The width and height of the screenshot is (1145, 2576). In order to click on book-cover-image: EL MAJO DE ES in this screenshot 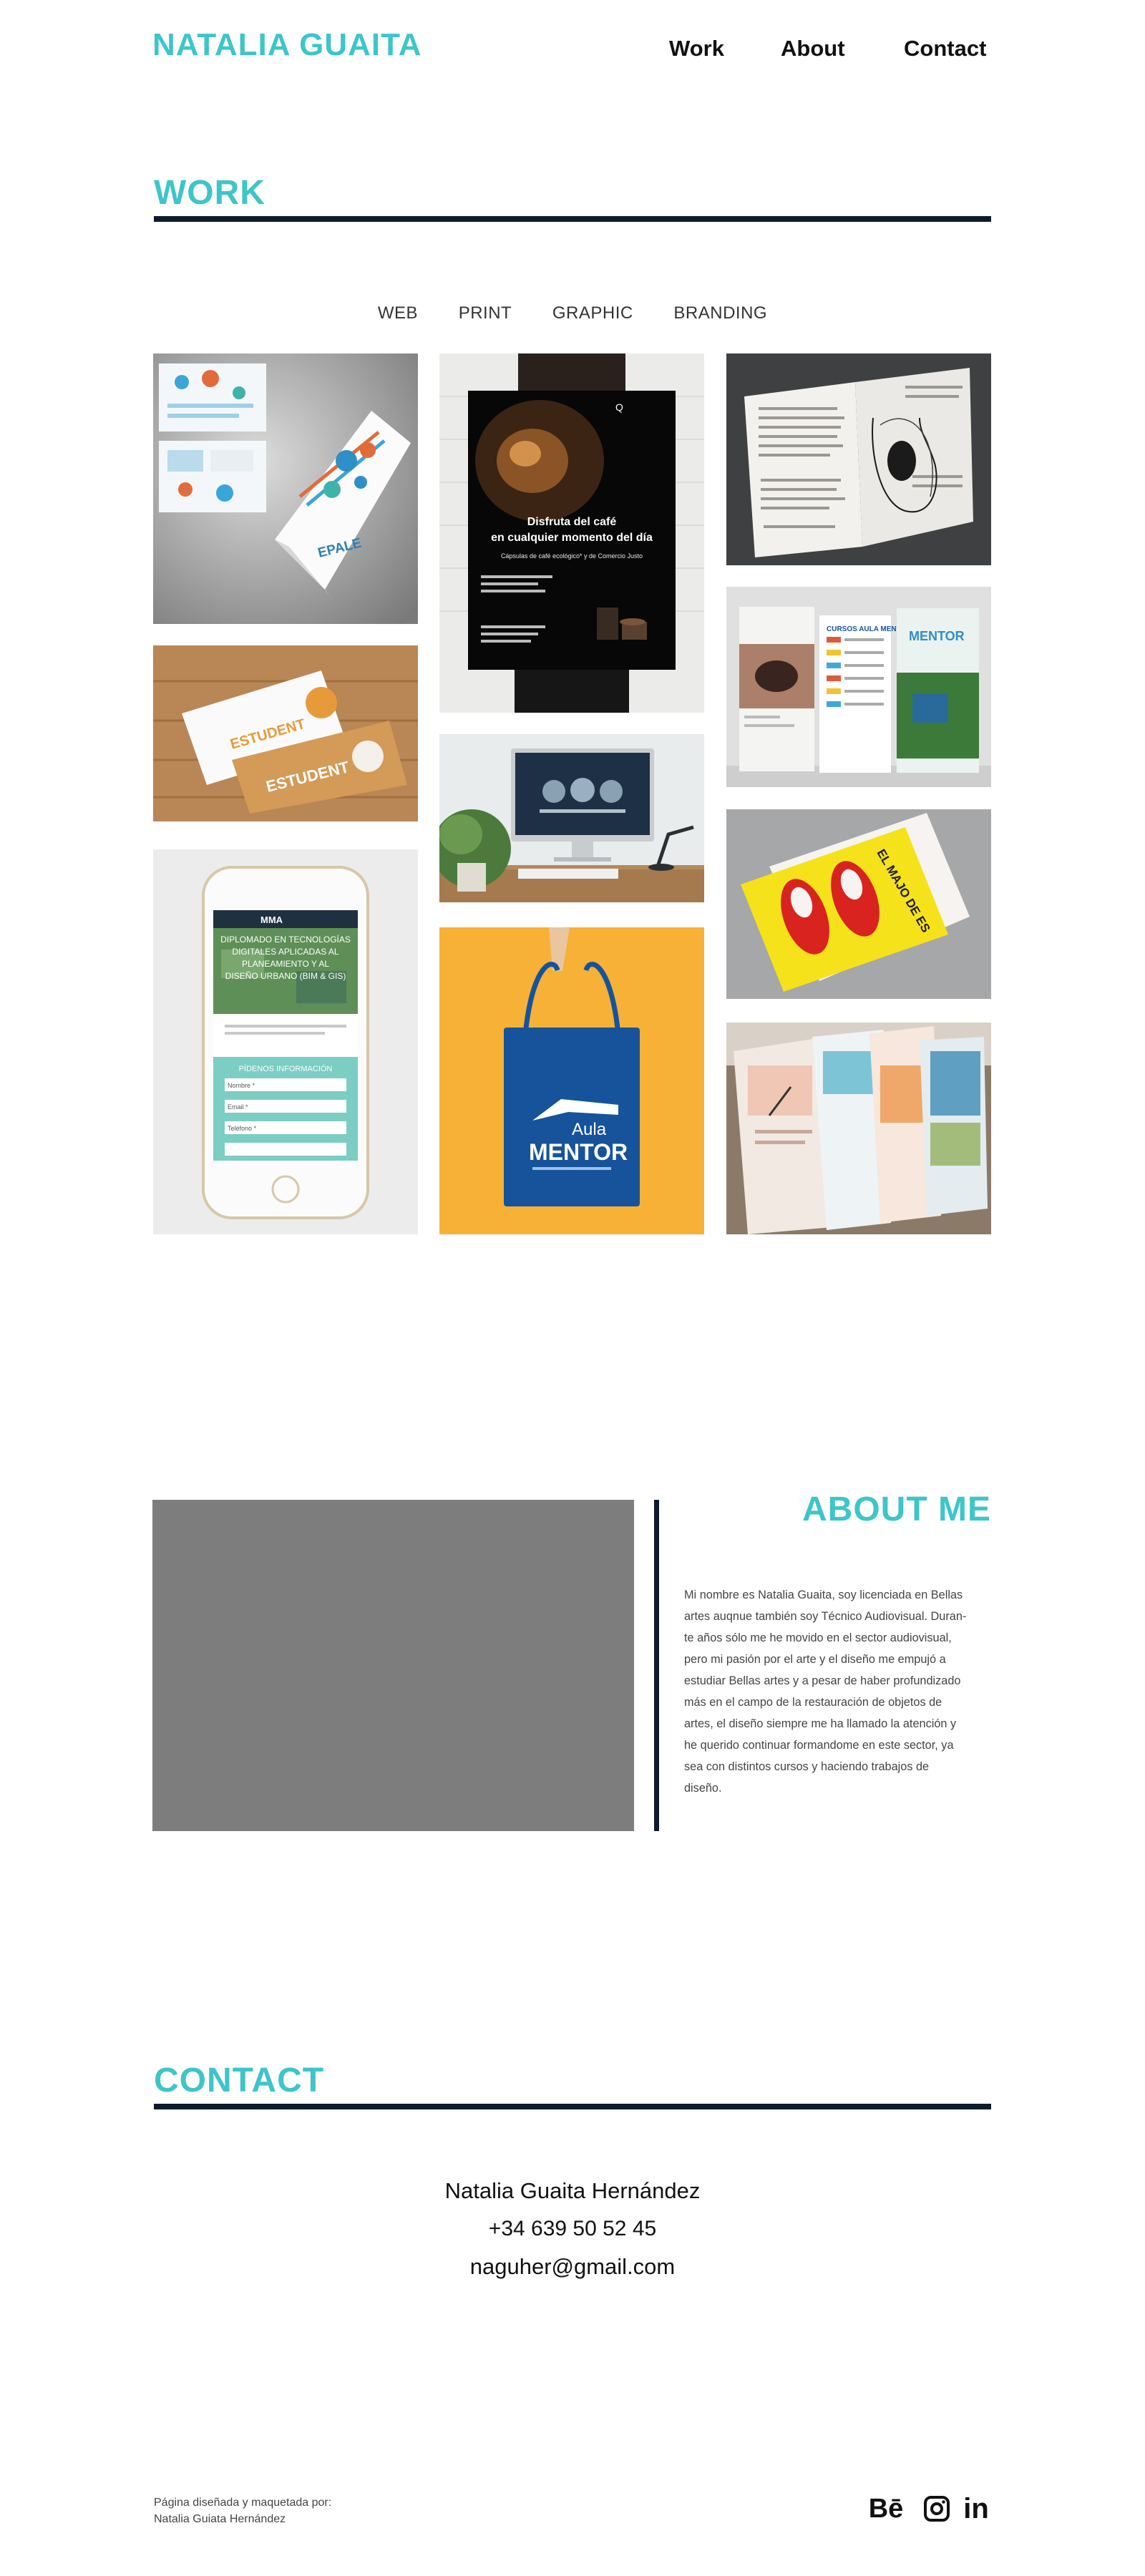, I will do `click(858, 904)`.